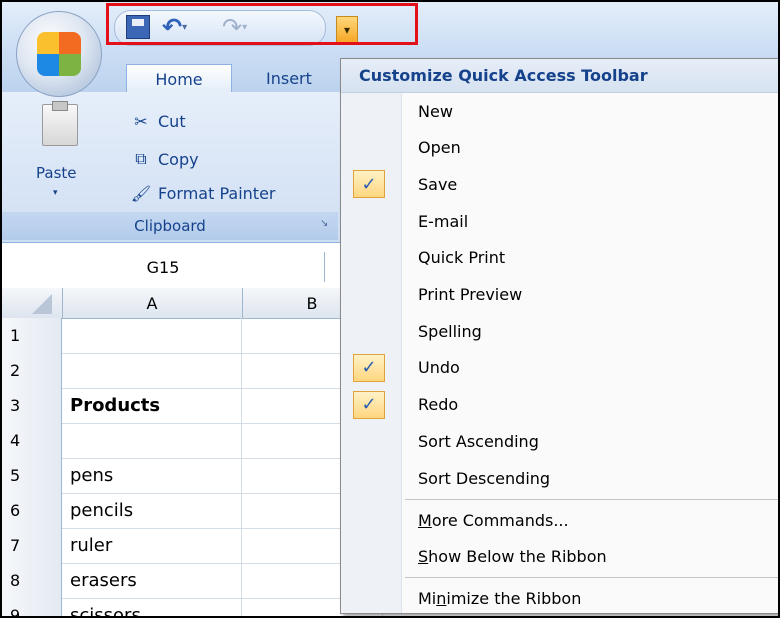 This screenshot has height=618, width=780. What do you see at coordinates (55, 193) in the screenshot?
I see `paste-dropdown-icon: ▾` at bounding box center [55, 193].